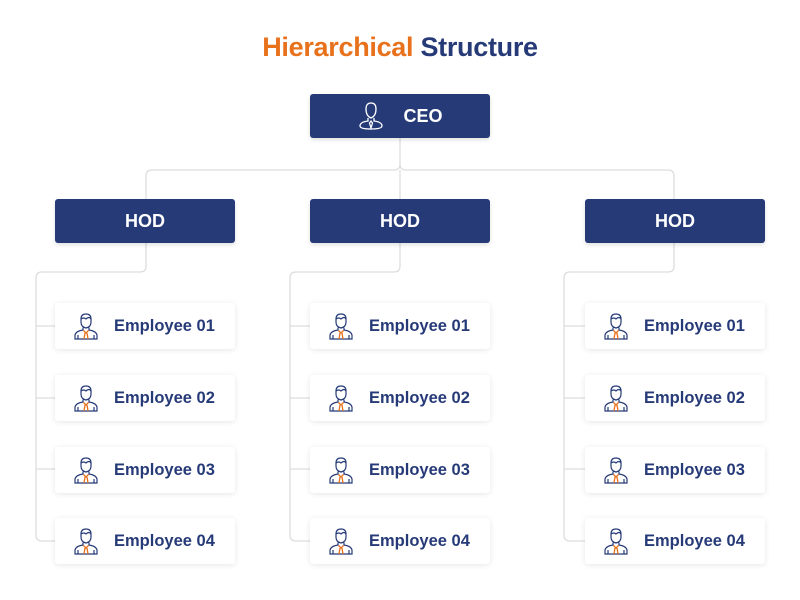 This screenshot has width=800, height=600. What do you see at coordinates (273, 168) in the screenshot?
I see `connector-ceo-down` at bounding box center [273, 168].